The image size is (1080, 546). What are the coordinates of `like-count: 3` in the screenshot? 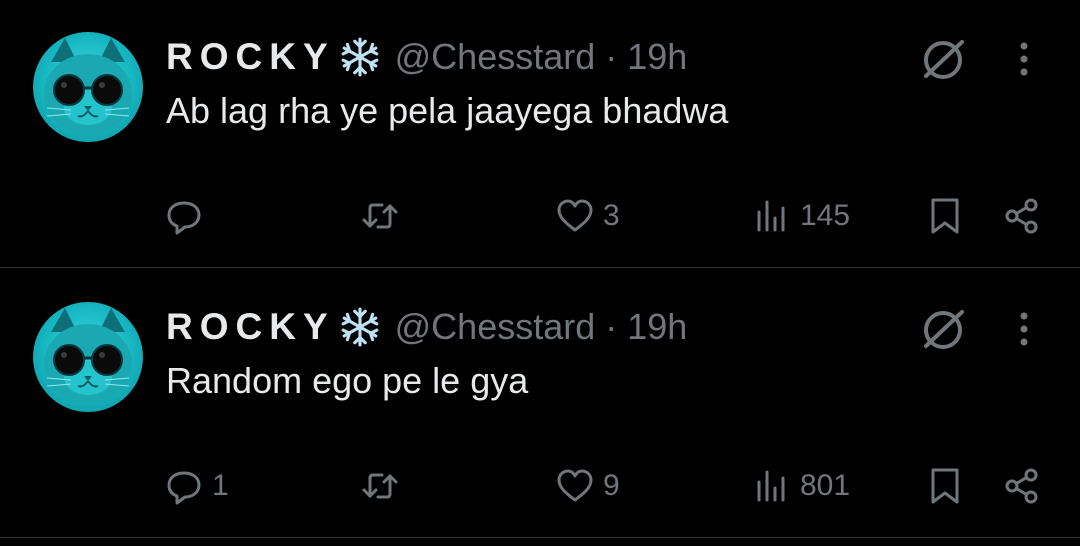 It's located at (611, 215).